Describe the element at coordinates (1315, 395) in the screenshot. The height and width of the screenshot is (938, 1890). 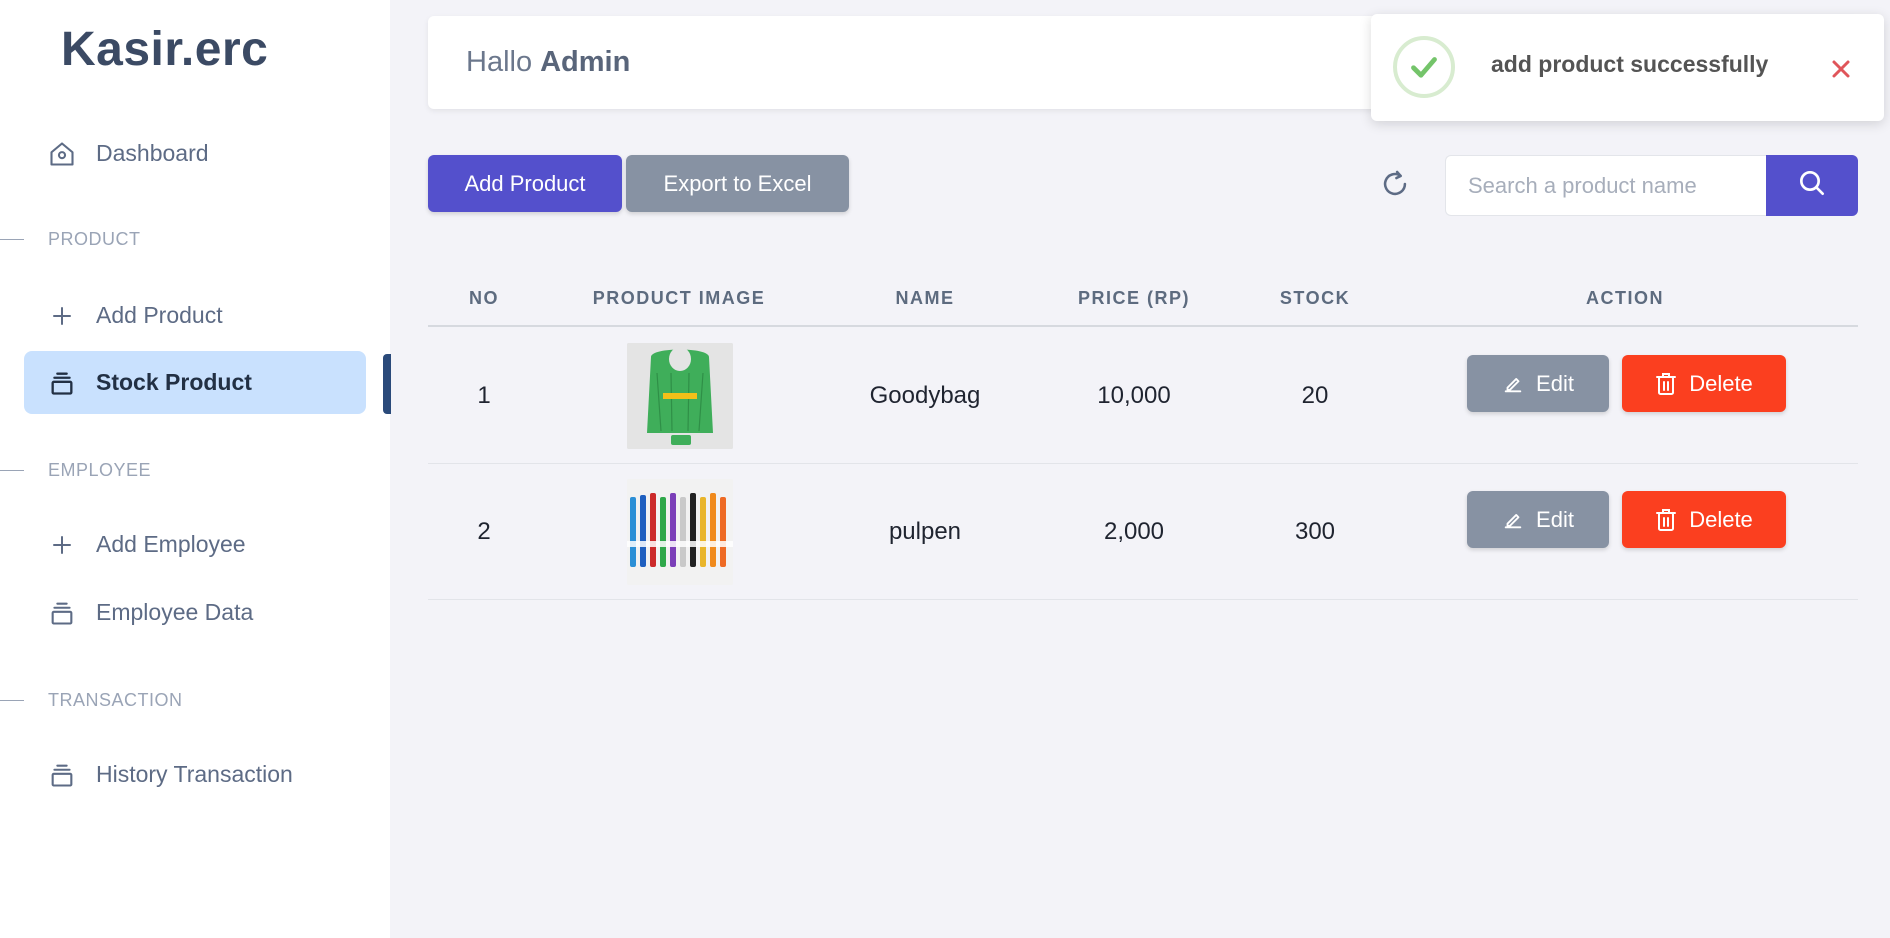
I see `cell-stock: 20` at that location.